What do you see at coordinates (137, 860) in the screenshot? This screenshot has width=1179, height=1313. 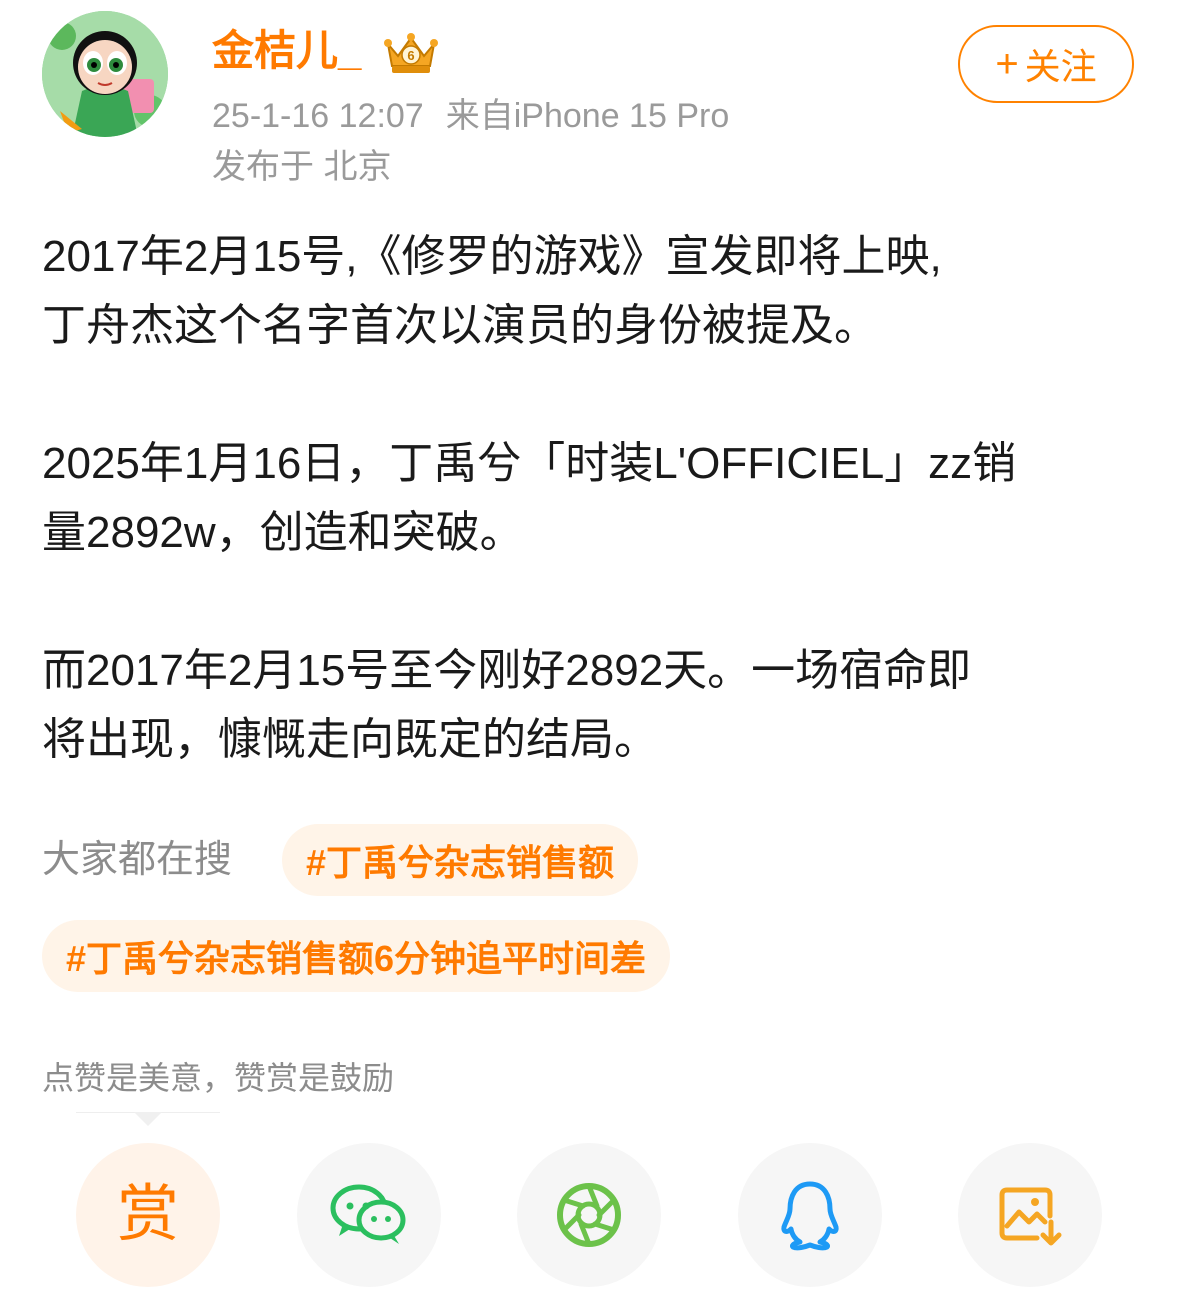 I see `trending-search-label: 大家都在搜` at bounding box center [137, 860].